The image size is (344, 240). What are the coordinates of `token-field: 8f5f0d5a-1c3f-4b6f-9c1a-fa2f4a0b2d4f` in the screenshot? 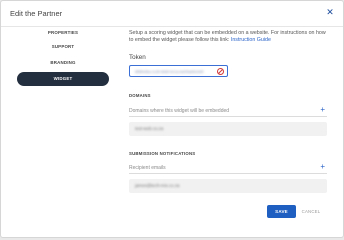 It's located at (178, 71).